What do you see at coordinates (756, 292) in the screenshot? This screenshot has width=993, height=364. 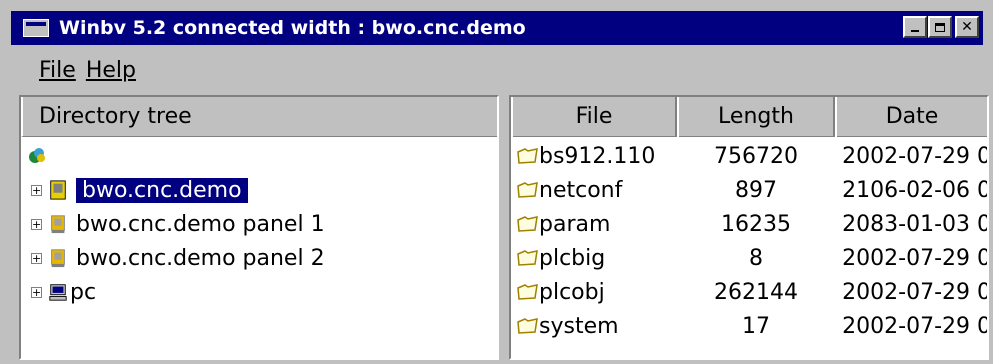 I see `file-length: 262144` at bounding box center [756, 292].